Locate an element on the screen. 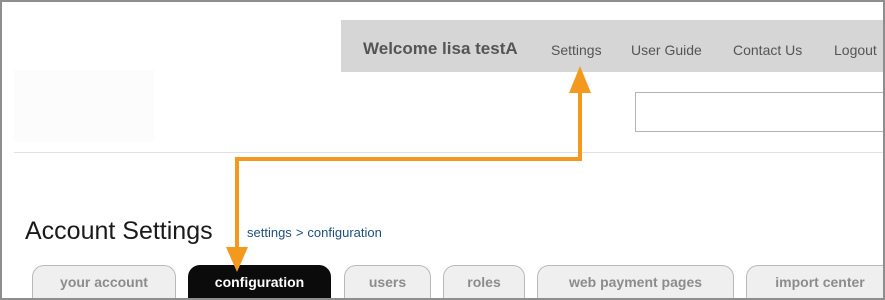 This screenshot has height=300, width=885. tab-configuration: configuration is located at coordinates (259, 281).